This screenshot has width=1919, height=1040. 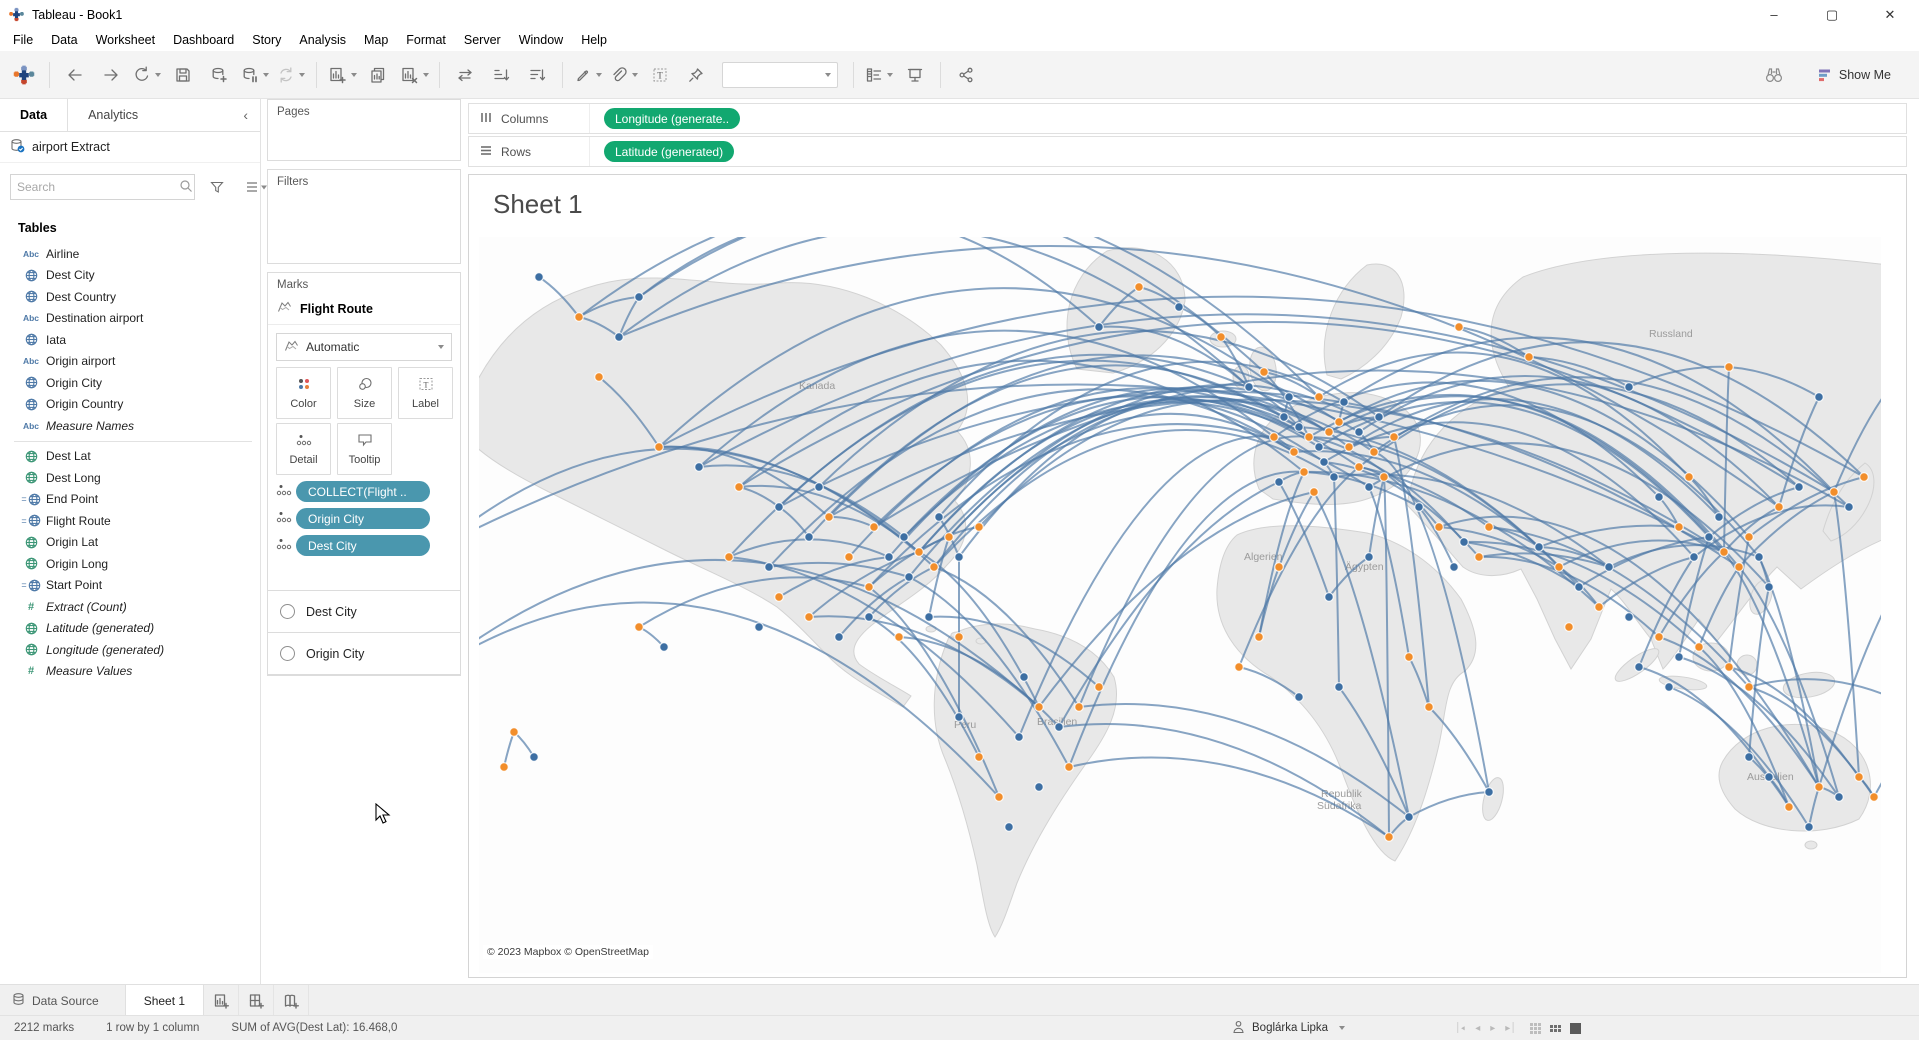 What do you see at coordinates (130, 672) in the screenshot?
I see `field-measure-values: # Measure Values` at bounding box center [130, 672].